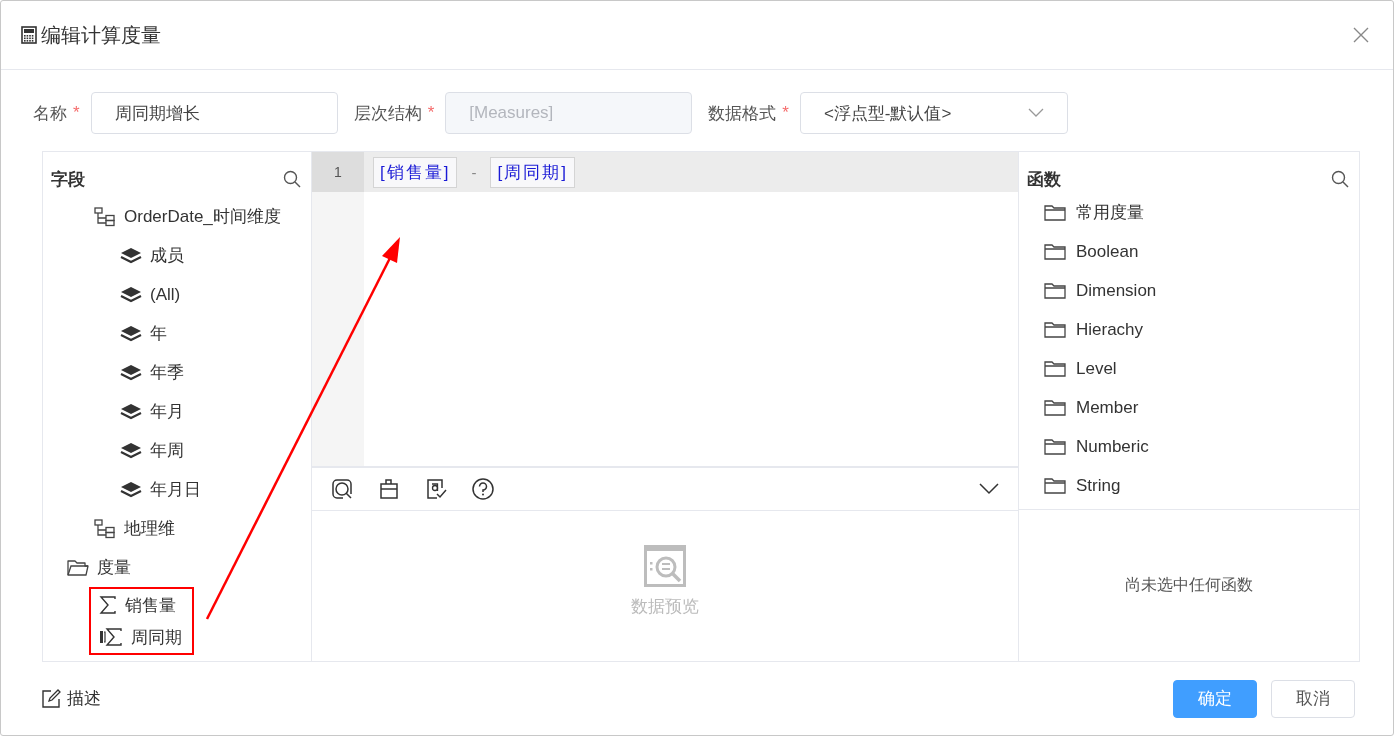 The height and width of the screenshot is (736, 1394). What do you see at coordinates (51, 698) in the screenshot?
I see `edit-icon` at bounding box center [51, 698].